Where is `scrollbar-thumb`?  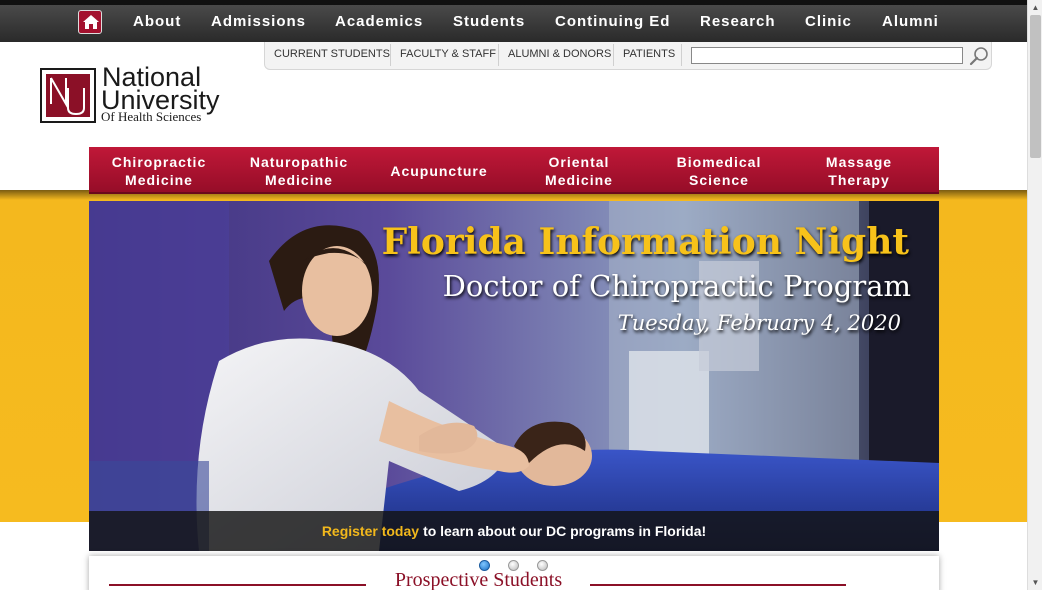 scrollbar-thumb is located at coordinates (1035, 86).